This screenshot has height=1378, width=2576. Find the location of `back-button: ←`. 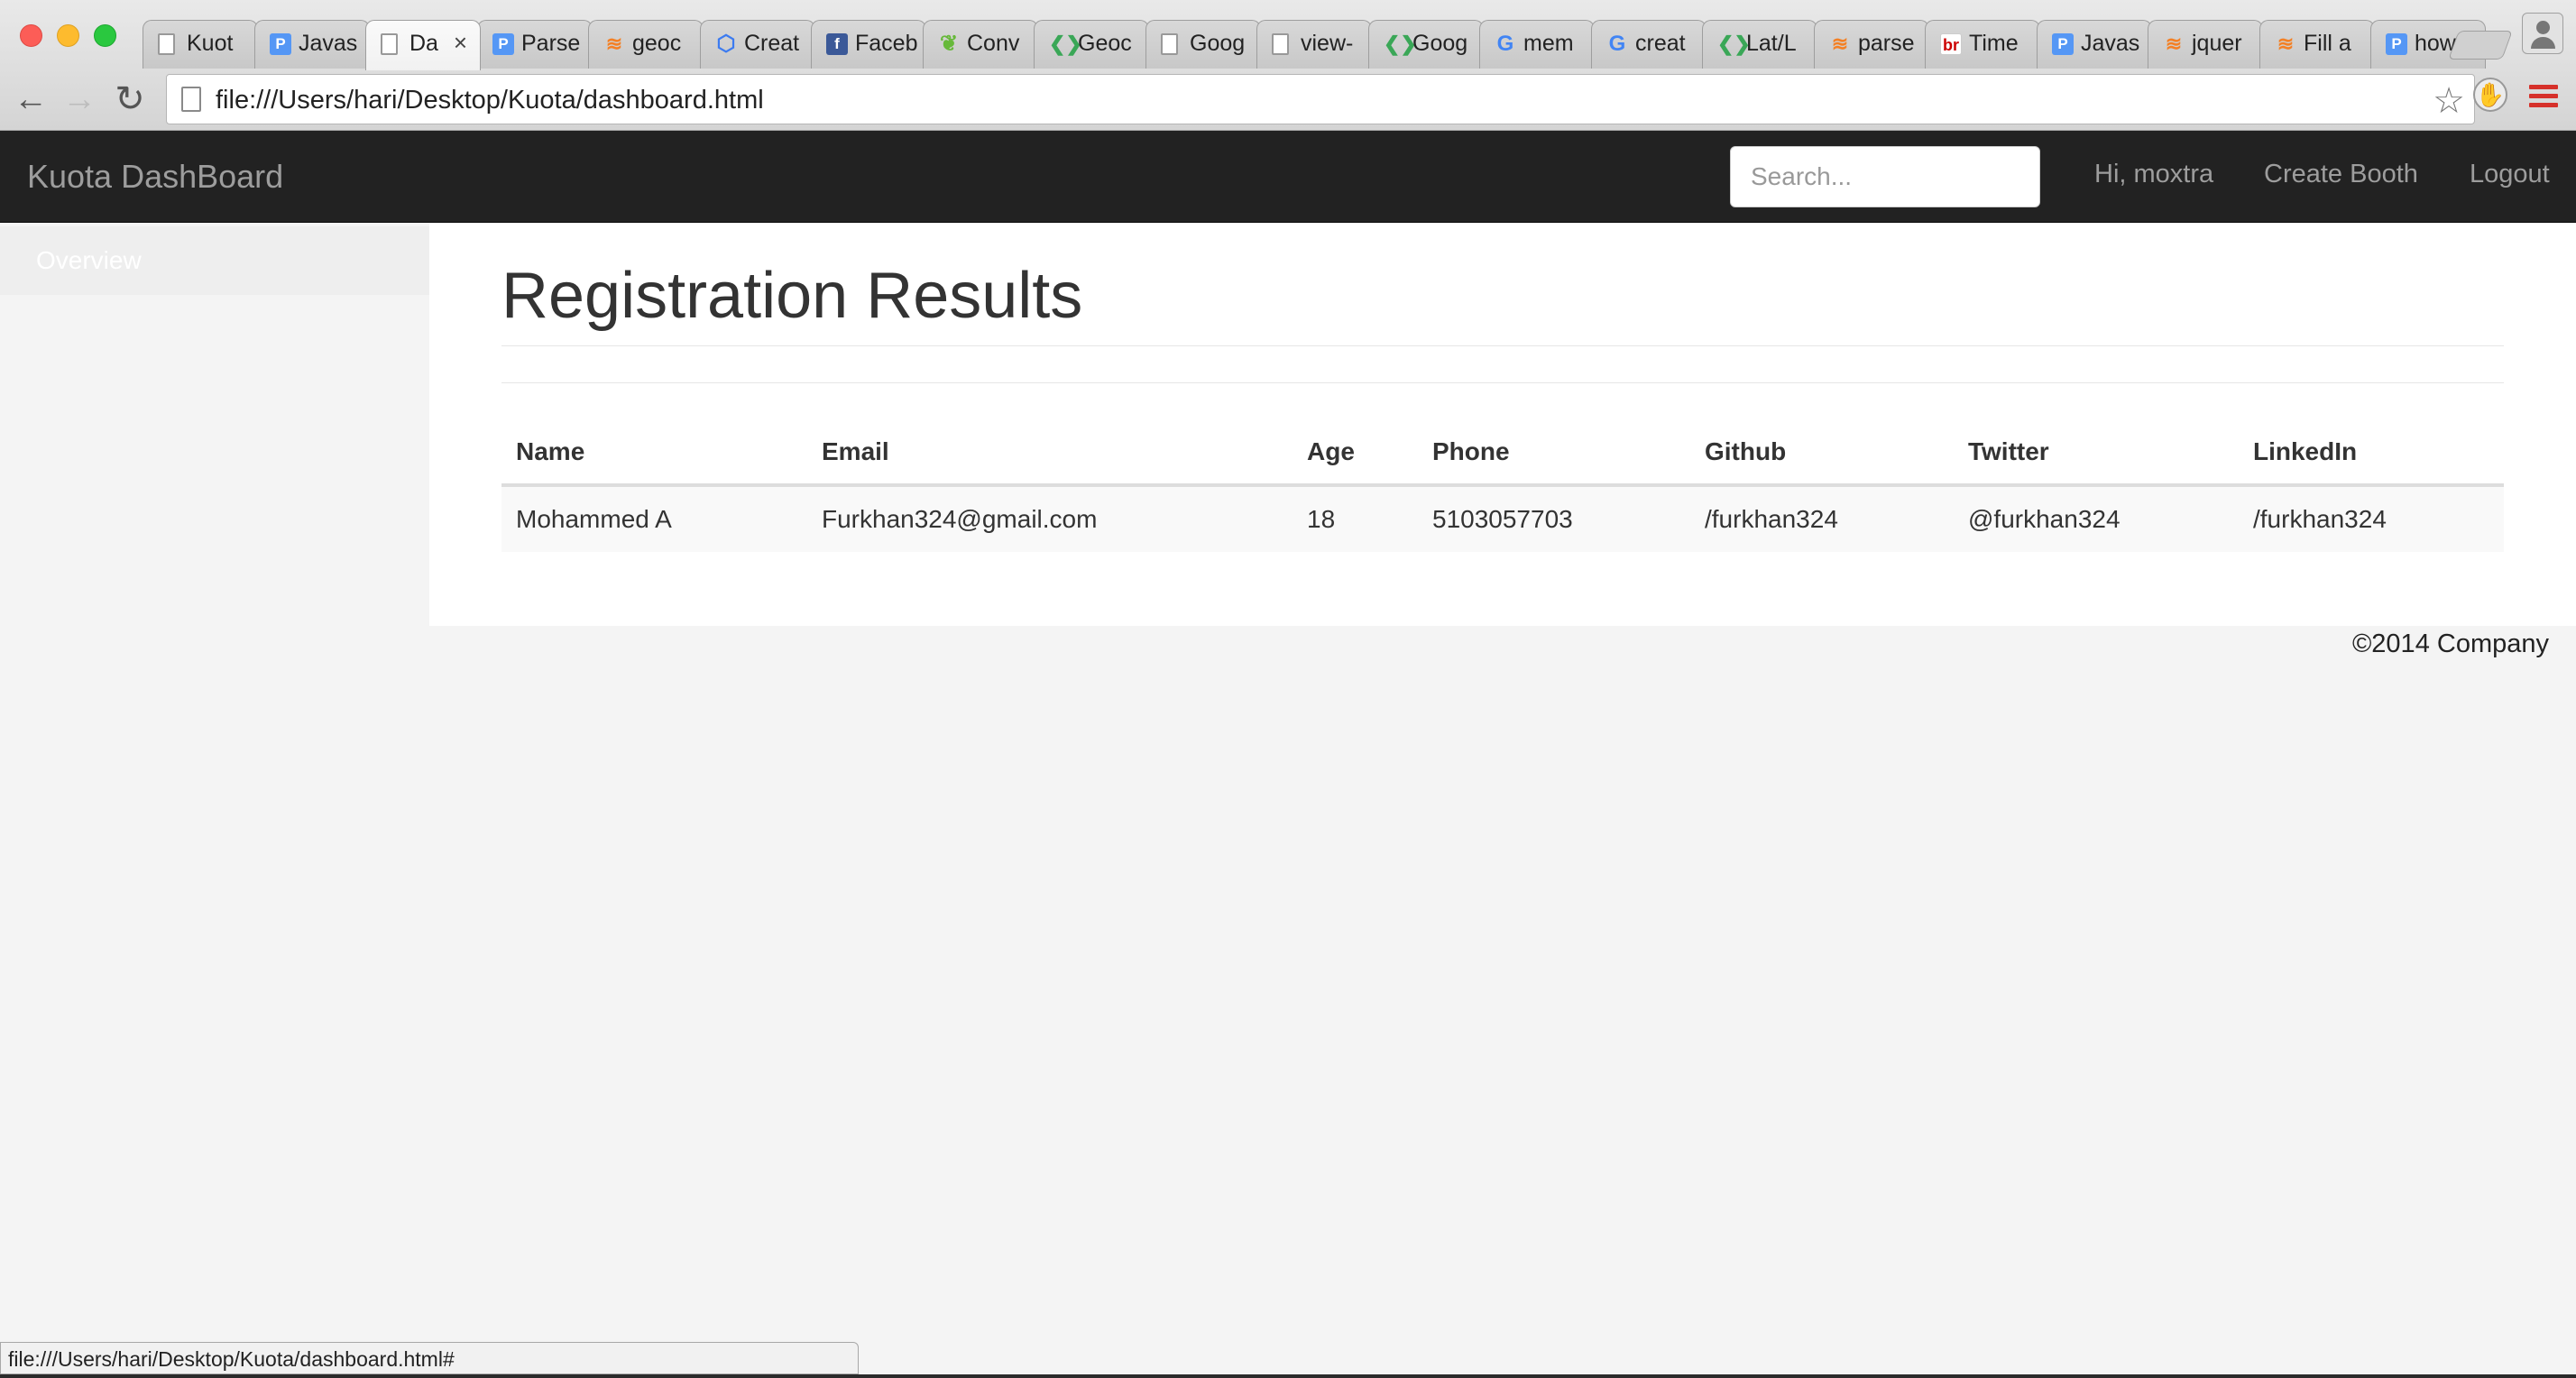

back-button: ← is located at coordinates (31, 99).